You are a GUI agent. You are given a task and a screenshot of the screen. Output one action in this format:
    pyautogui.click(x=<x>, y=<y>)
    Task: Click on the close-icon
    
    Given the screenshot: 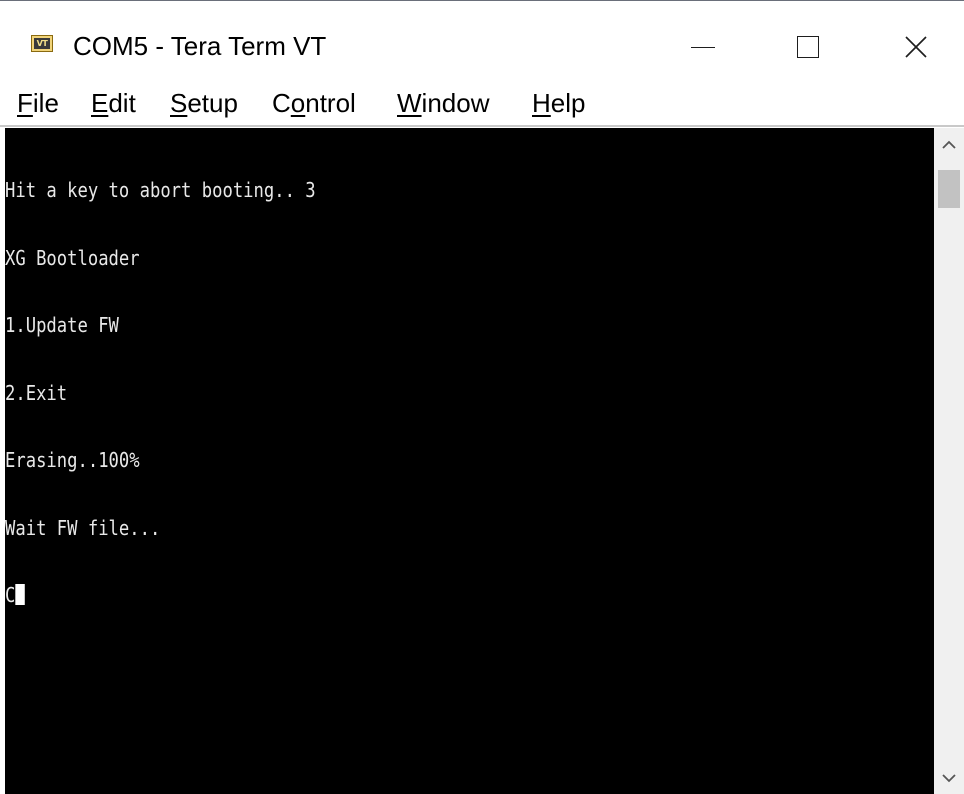 What is the action you would take?
    pyautogui.click(x=916, y=47)
    